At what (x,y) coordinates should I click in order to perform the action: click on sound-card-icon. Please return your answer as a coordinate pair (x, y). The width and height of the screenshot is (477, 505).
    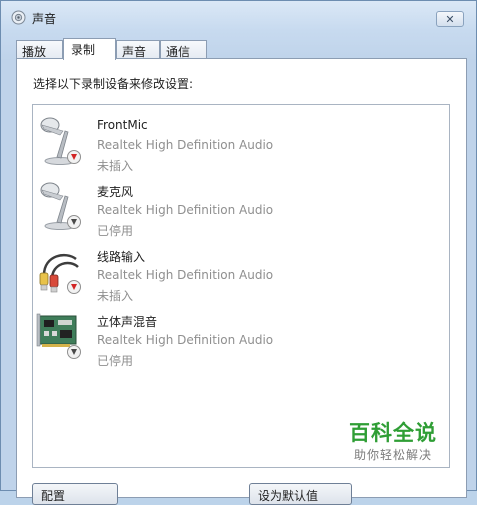
    Looking at the image, I should click on (58, 336).